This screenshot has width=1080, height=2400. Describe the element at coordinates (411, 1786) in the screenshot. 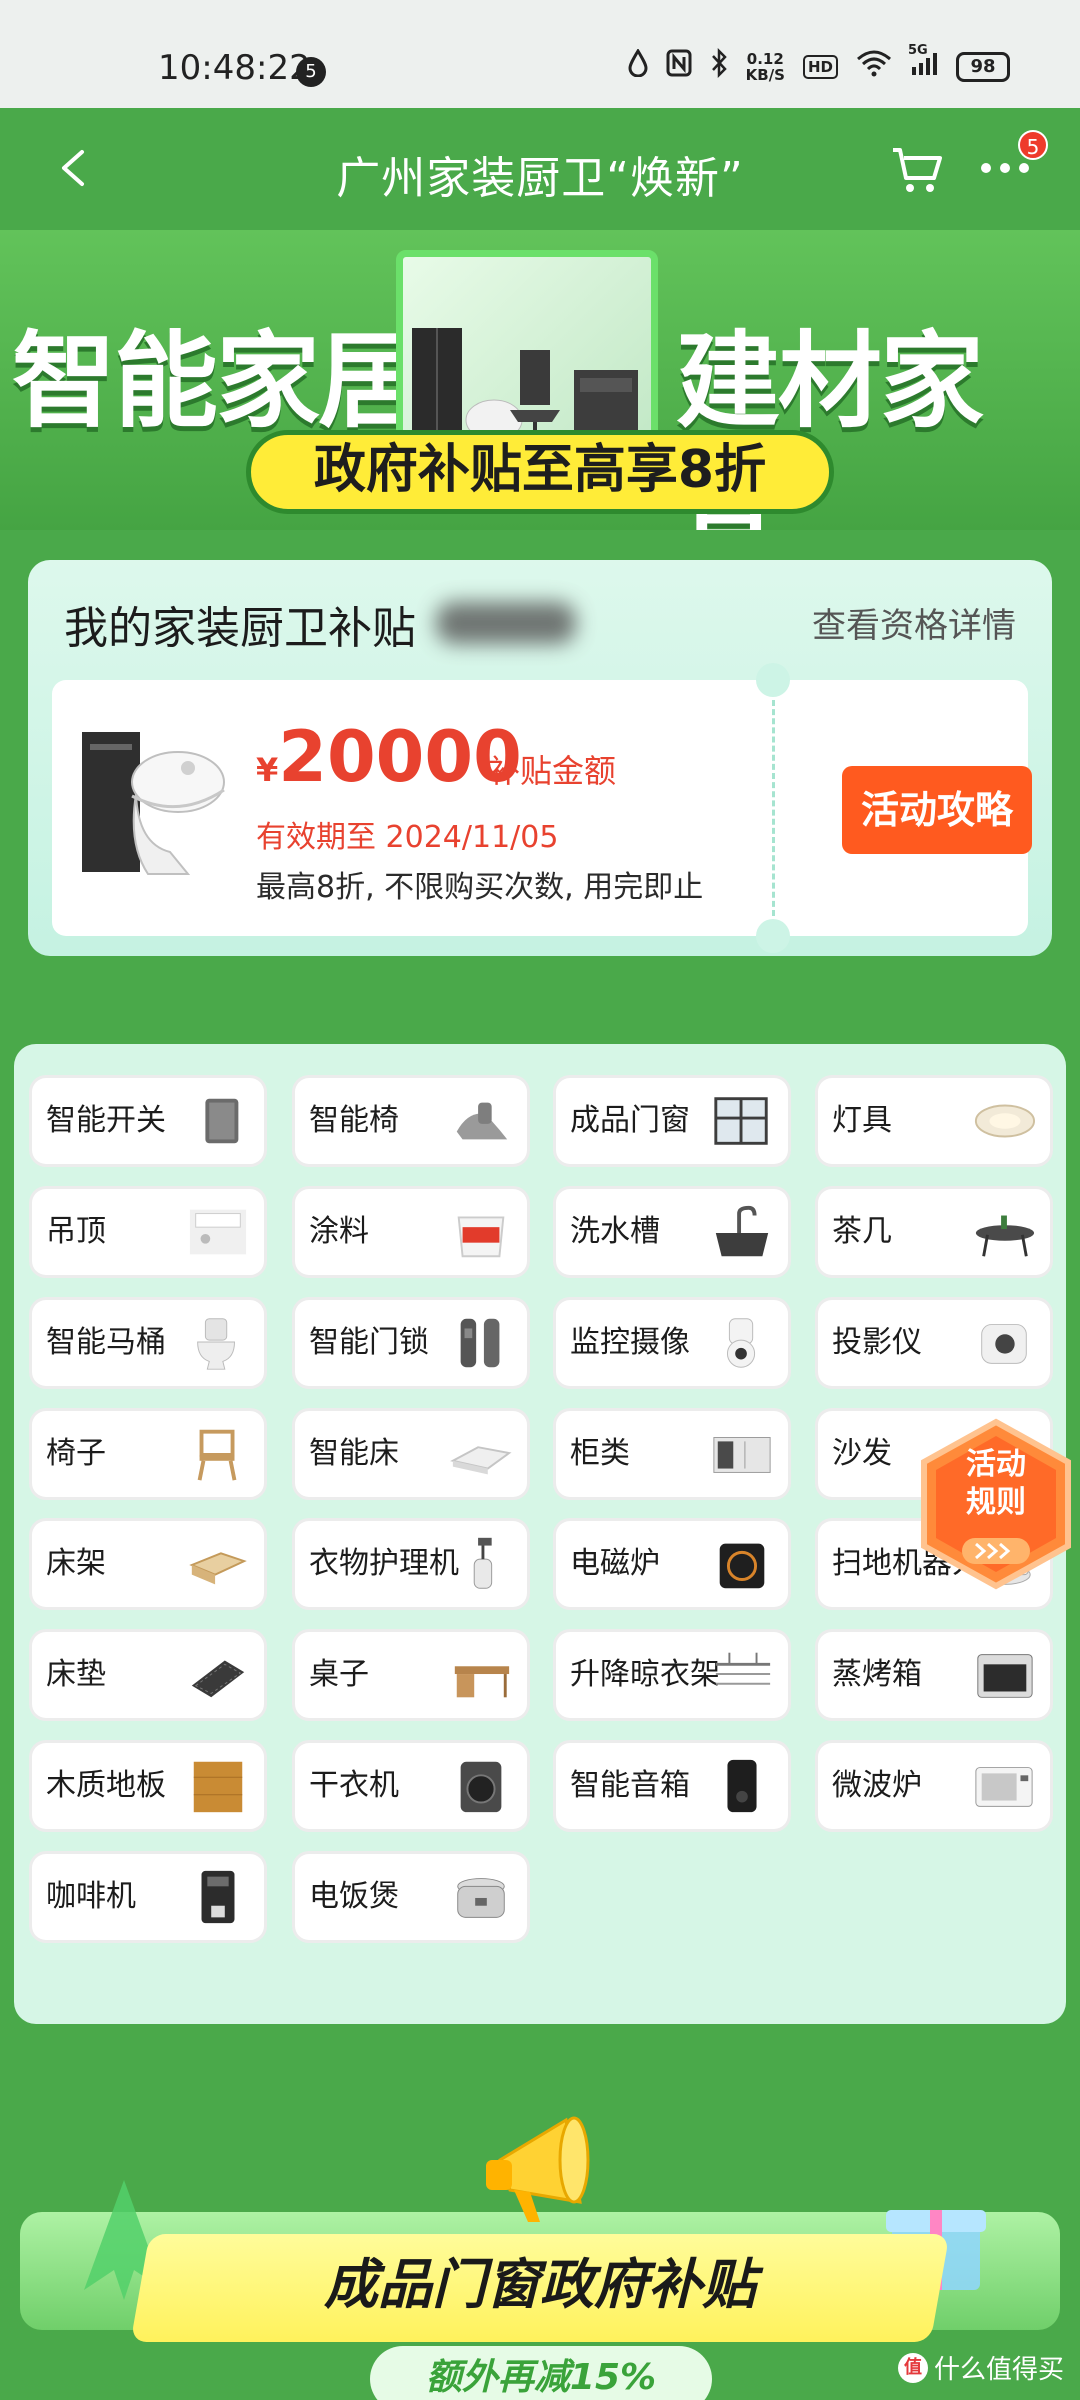

I see `category-item: 干衣机` at that location.